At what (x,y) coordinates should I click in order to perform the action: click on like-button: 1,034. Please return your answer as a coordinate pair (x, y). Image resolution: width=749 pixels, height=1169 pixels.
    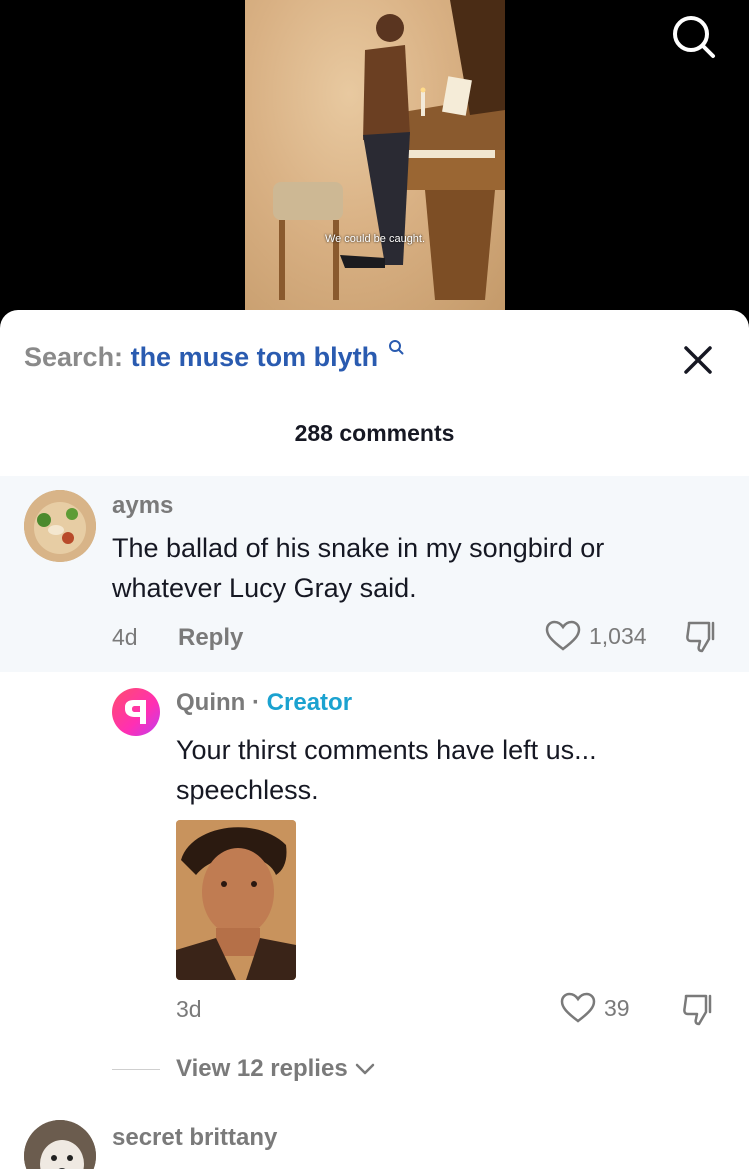
    Looking at the image, I should click on (596, 636).